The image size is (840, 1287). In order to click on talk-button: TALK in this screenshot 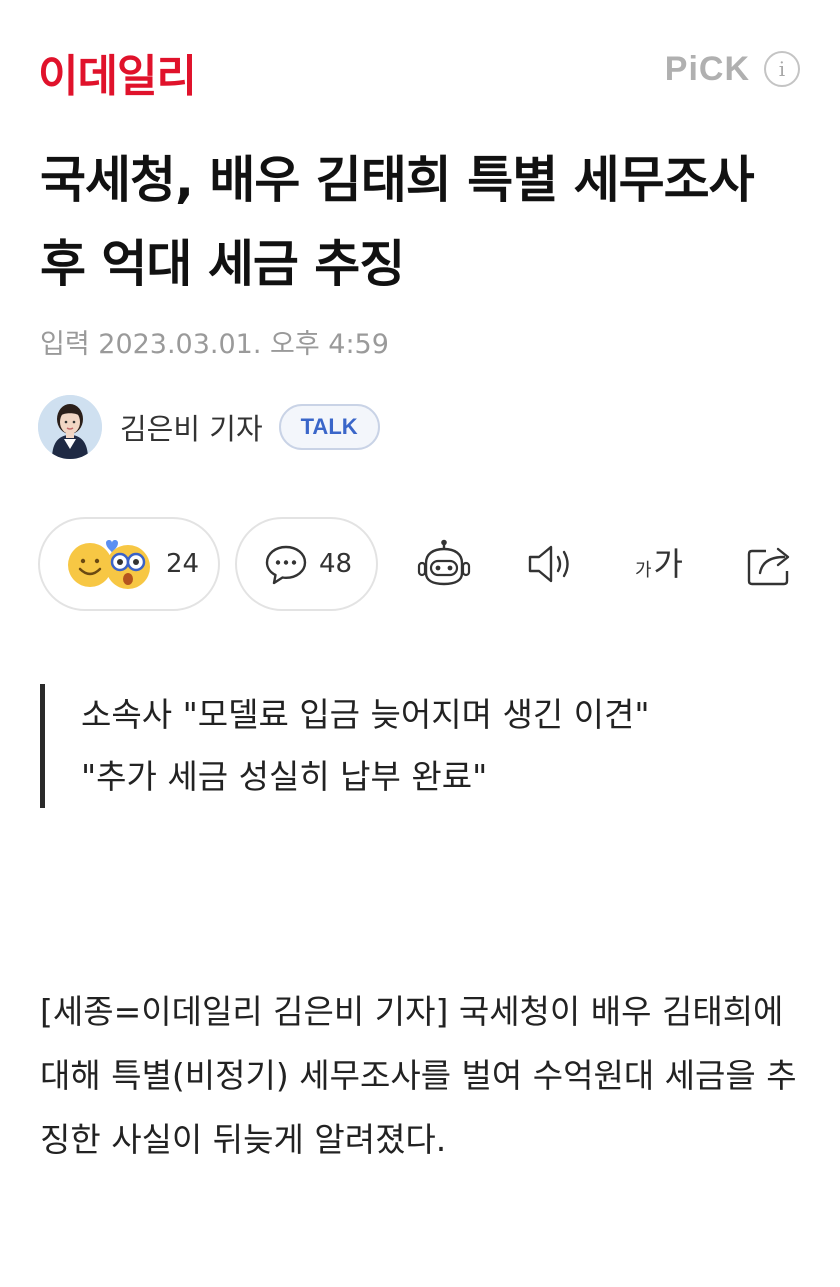, I will do `click(329, 427)`.